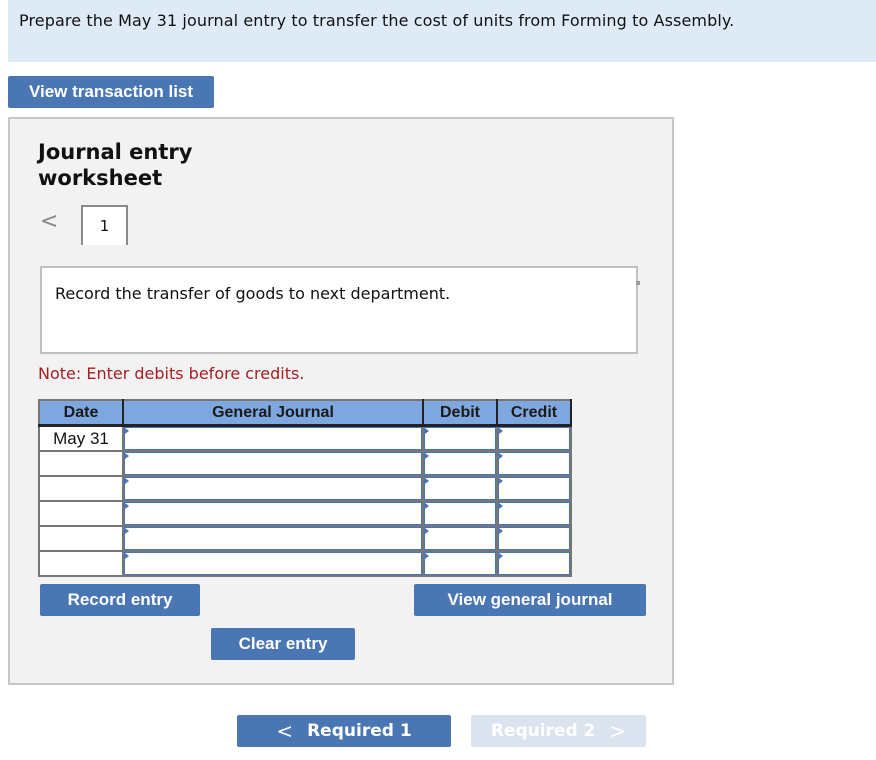  I want to click on header-general-journal: General Journal, so click(273, 413).